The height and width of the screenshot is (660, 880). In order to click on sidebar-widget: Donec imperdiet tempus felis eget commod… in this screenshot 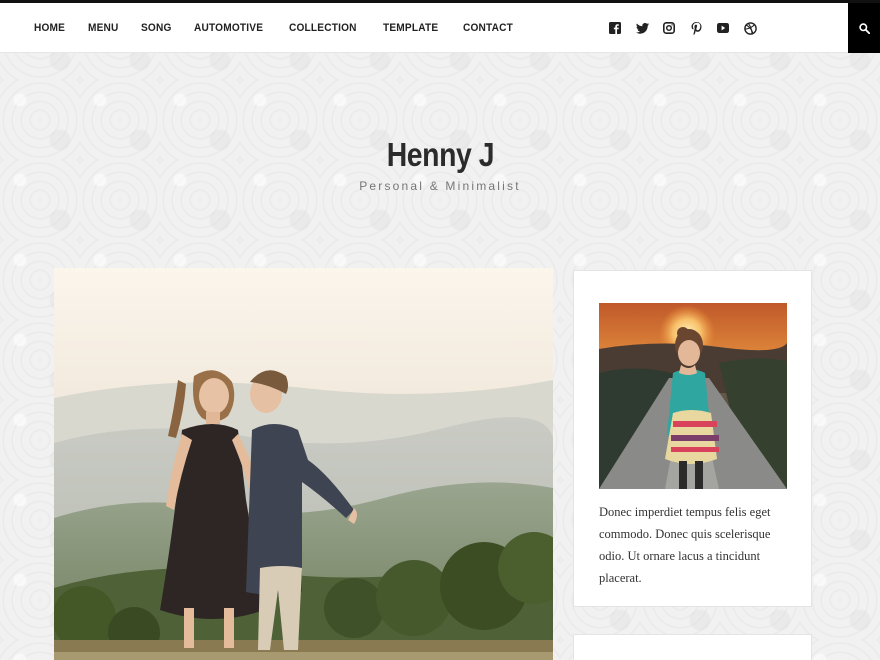, I will do `click(692, 438)`.